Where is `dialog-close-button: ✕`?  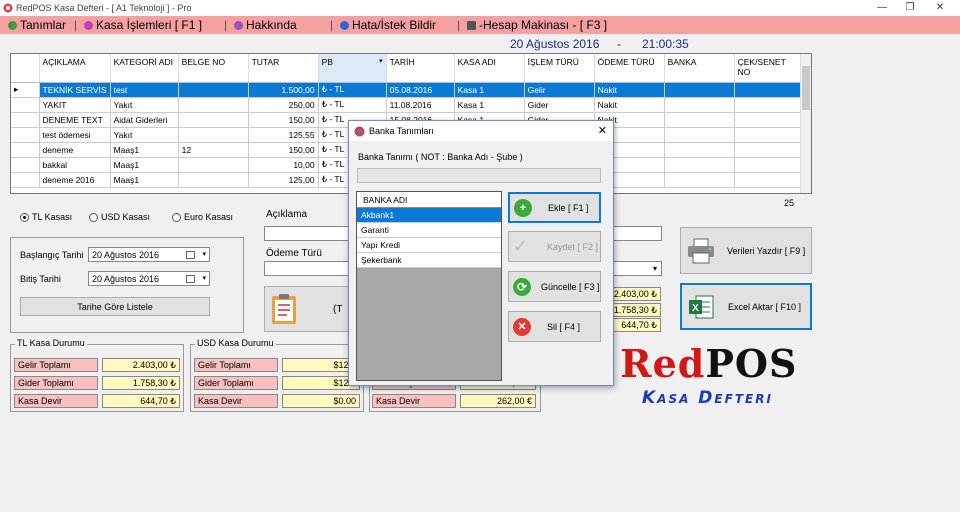 dialog-close-button: ✕ is located at coordinates (602, 130).